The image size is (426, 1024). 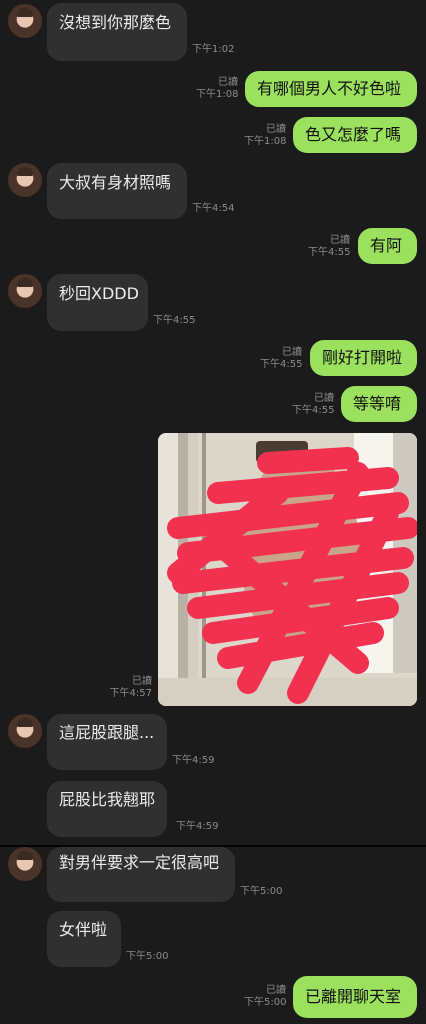 What do you see at coordinates (355, 997) in the screenshot?
I see `outgoing-message: 已離開聊天室` at bounding box center [355, 997].